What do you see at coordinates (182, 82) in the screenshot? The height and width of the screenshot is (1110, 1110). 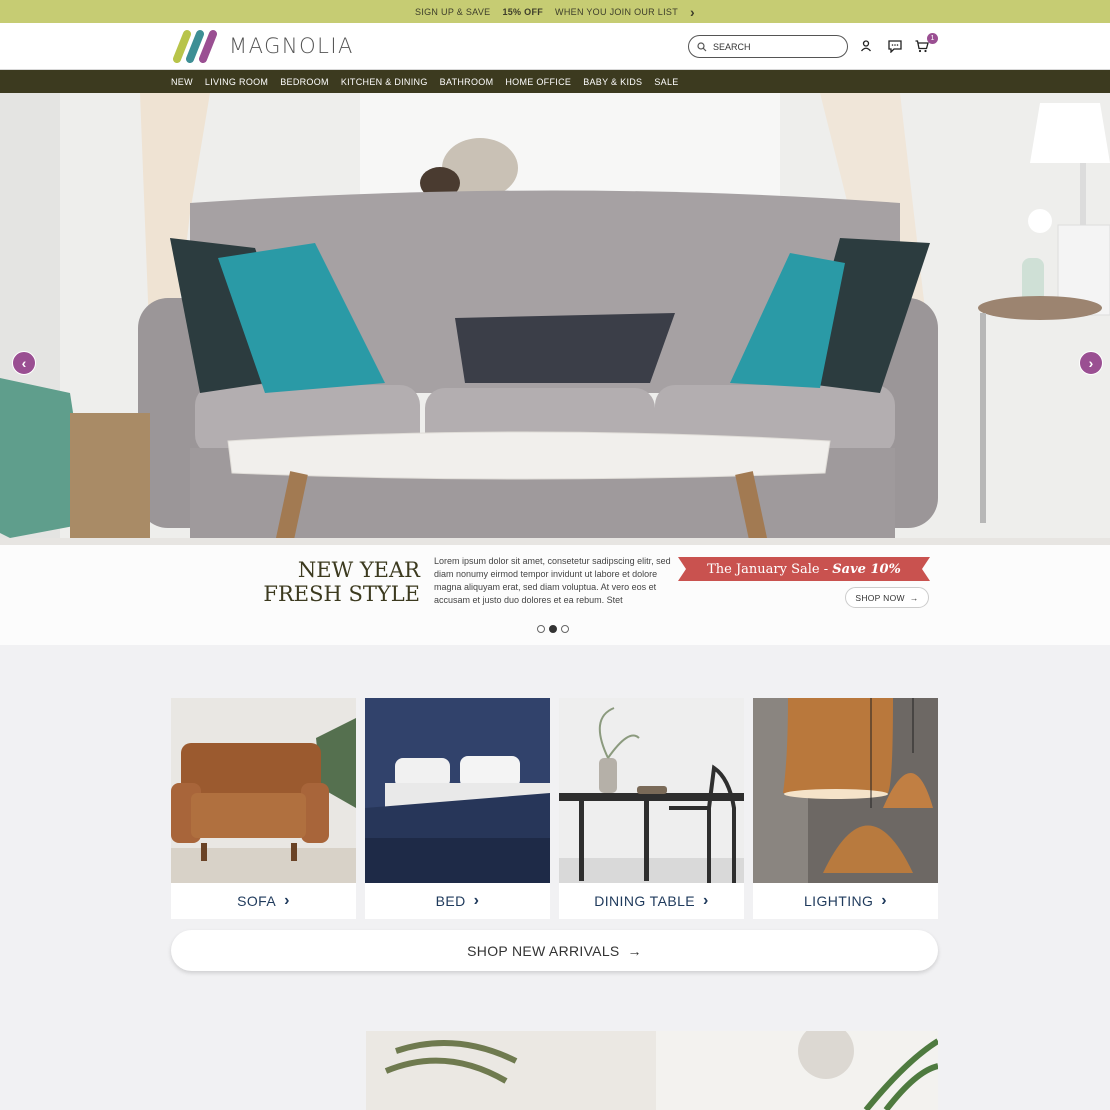 I see `nav-item-new: NEW` at bounding box center [182, 82].